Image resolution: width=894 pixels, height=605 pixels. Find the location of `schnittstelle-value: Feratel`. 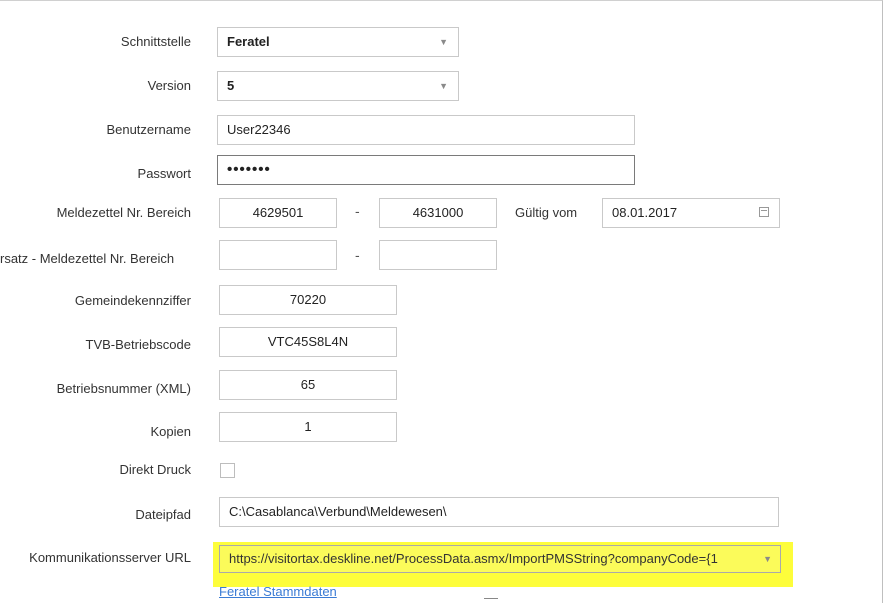

schnittstelle-value: Feratel is located at coordinates (248, 41).